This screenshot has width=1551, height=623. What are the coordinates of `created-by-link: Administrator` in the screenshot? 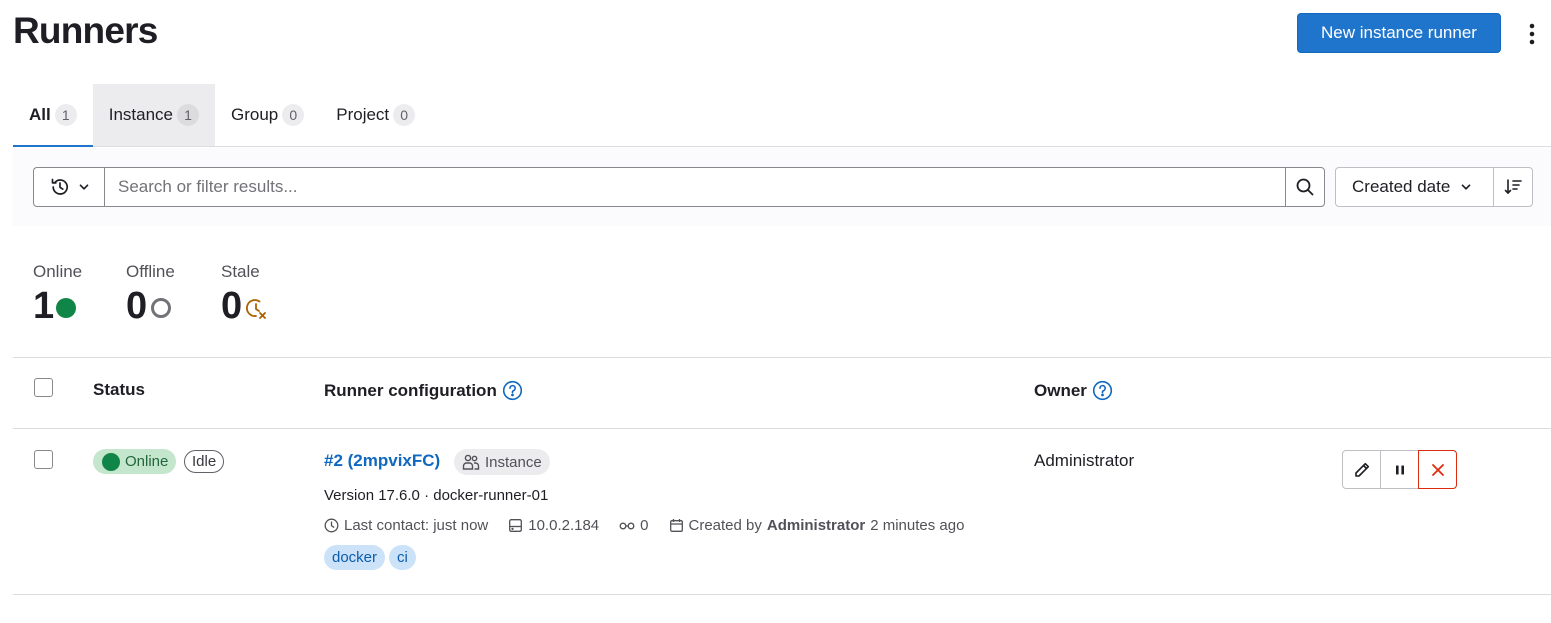 It's located at (816, 525).